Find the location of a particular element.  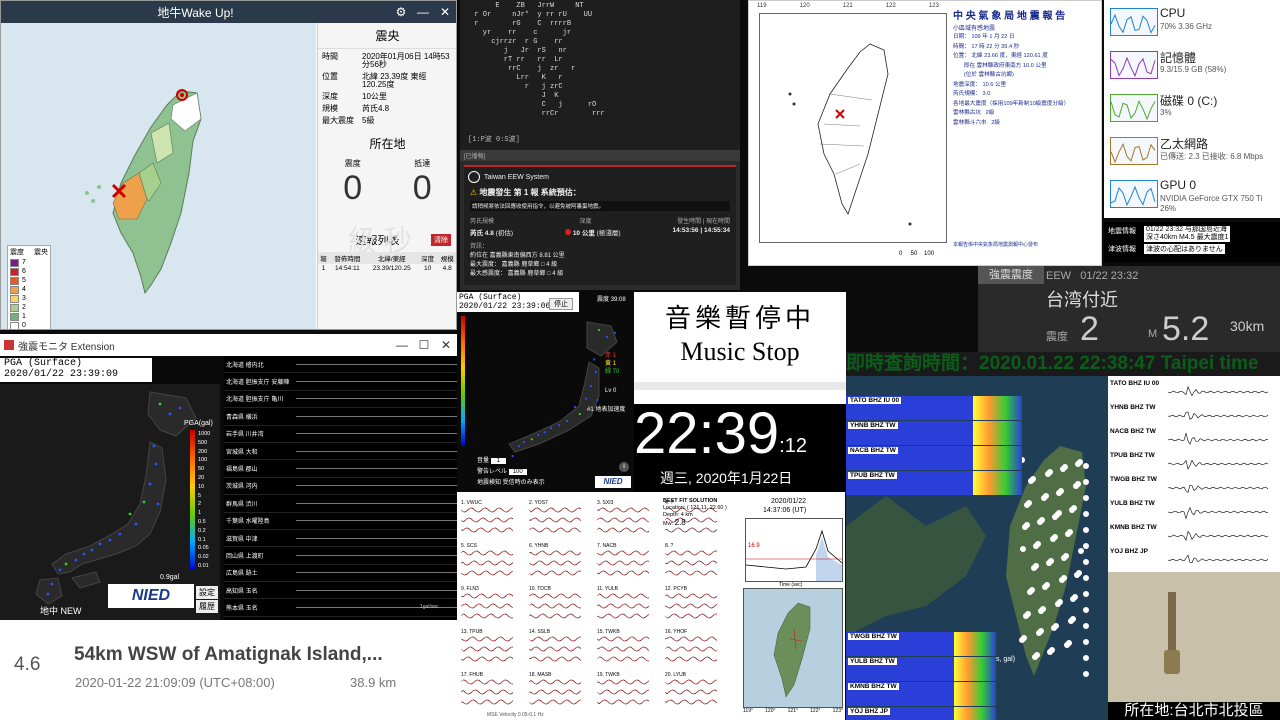

spectro-gal-label: s, gal) is located at coordinates (1006, 659).